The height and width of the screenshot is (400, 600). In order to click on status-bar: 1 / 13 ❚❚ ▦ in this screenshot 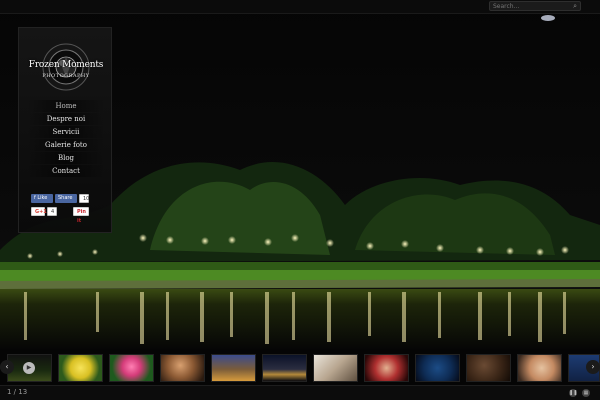, I will do `click(300, 392)`.